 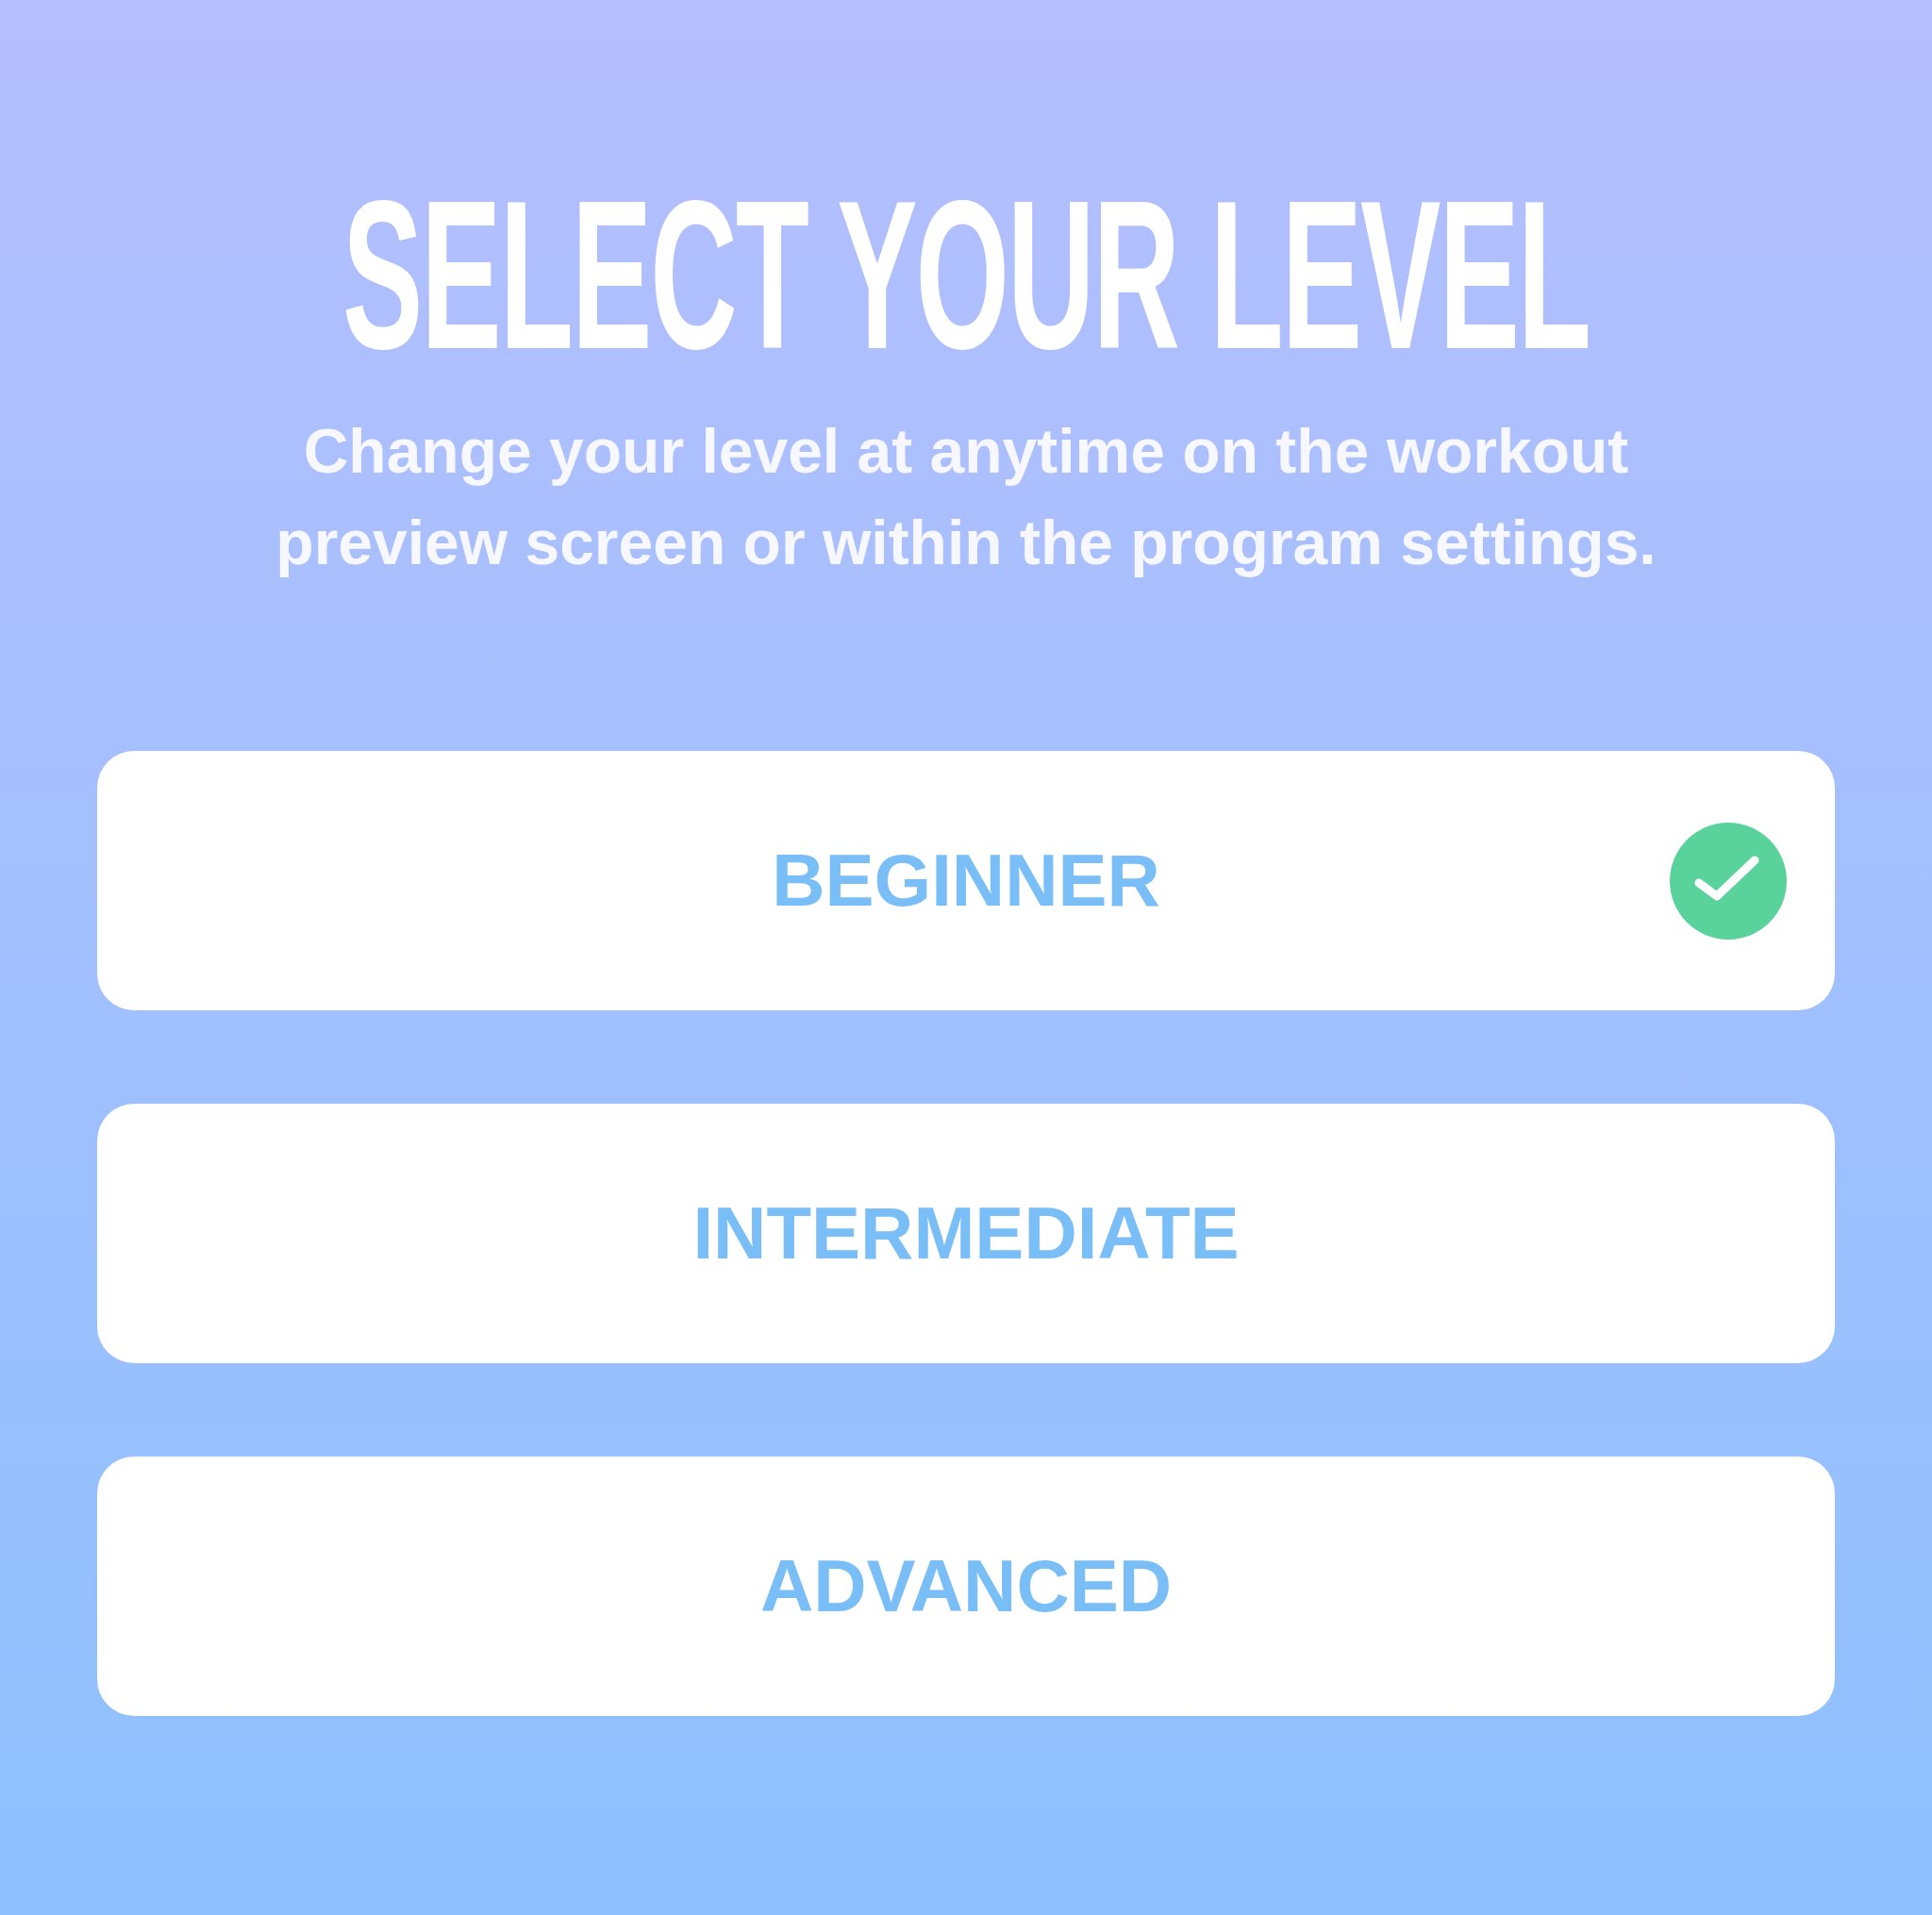 What do you see at coordinates (966, 1586) in the screenshot?
I see `level-option-button: ADVANCED` at bounding box center [966, 1586].